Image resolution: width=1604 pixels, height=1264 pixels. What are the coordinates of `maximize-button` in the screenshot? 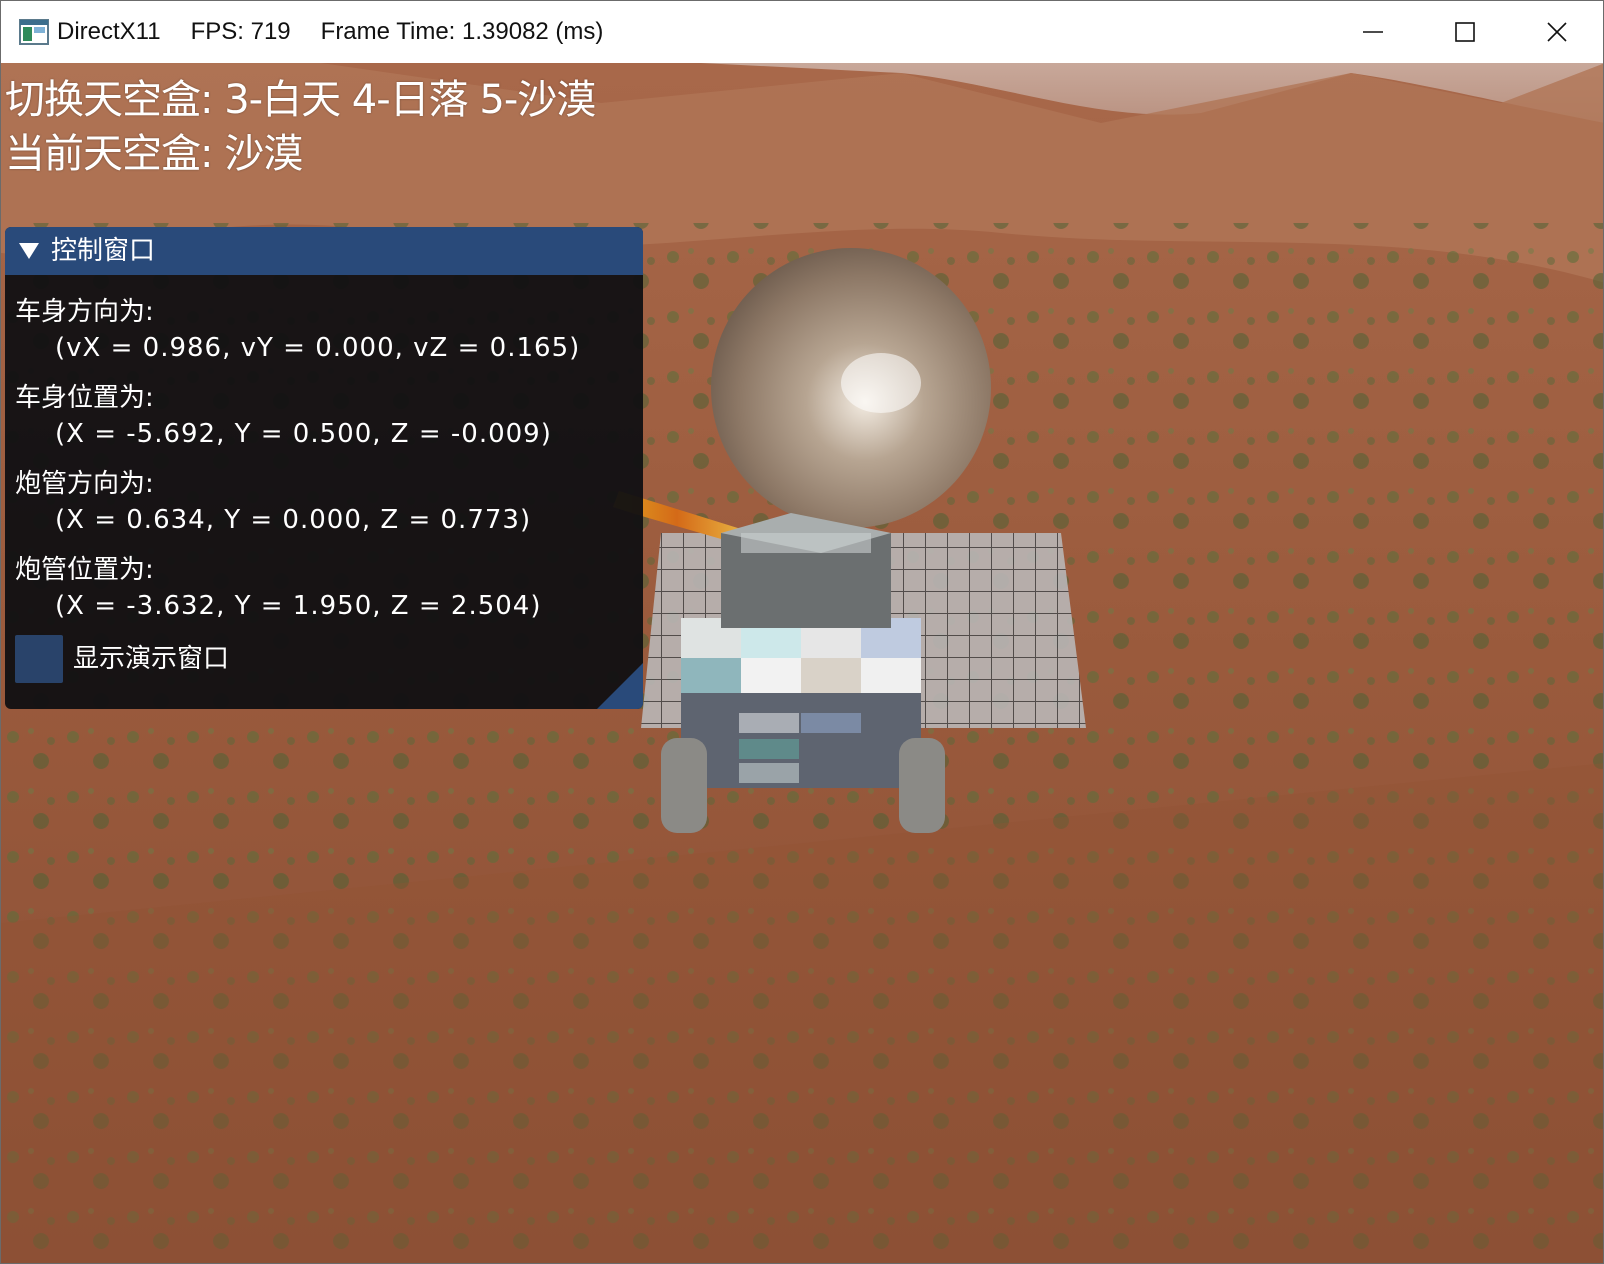 It's located at (1465, 32).